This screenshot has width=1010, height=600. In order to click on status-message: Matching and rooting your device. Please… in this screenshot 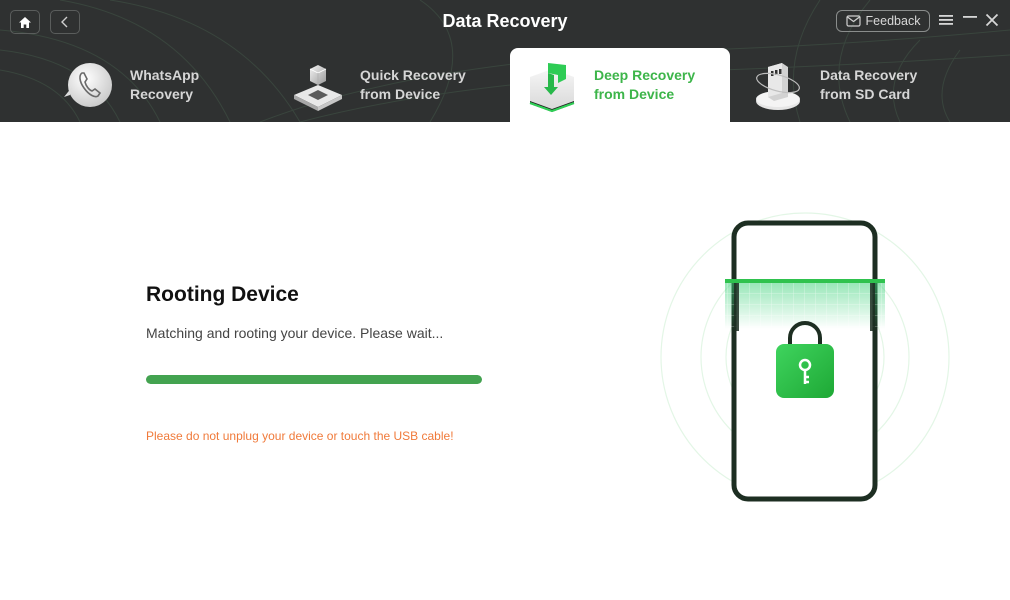, I will do `click(295, 333)`.